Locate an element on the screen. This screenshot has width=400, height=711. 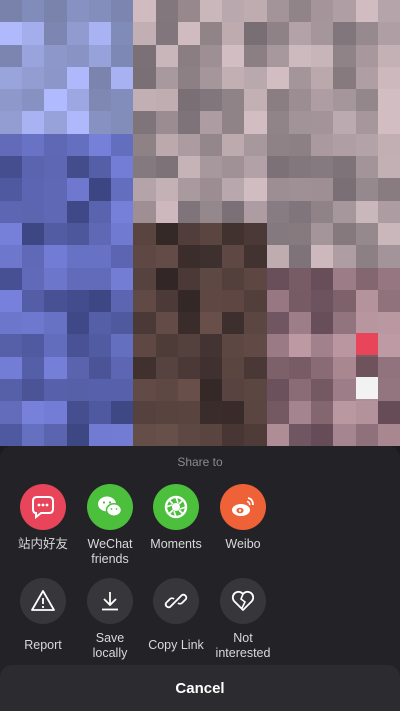
action-label: Report is located at coordinates (43, 645).